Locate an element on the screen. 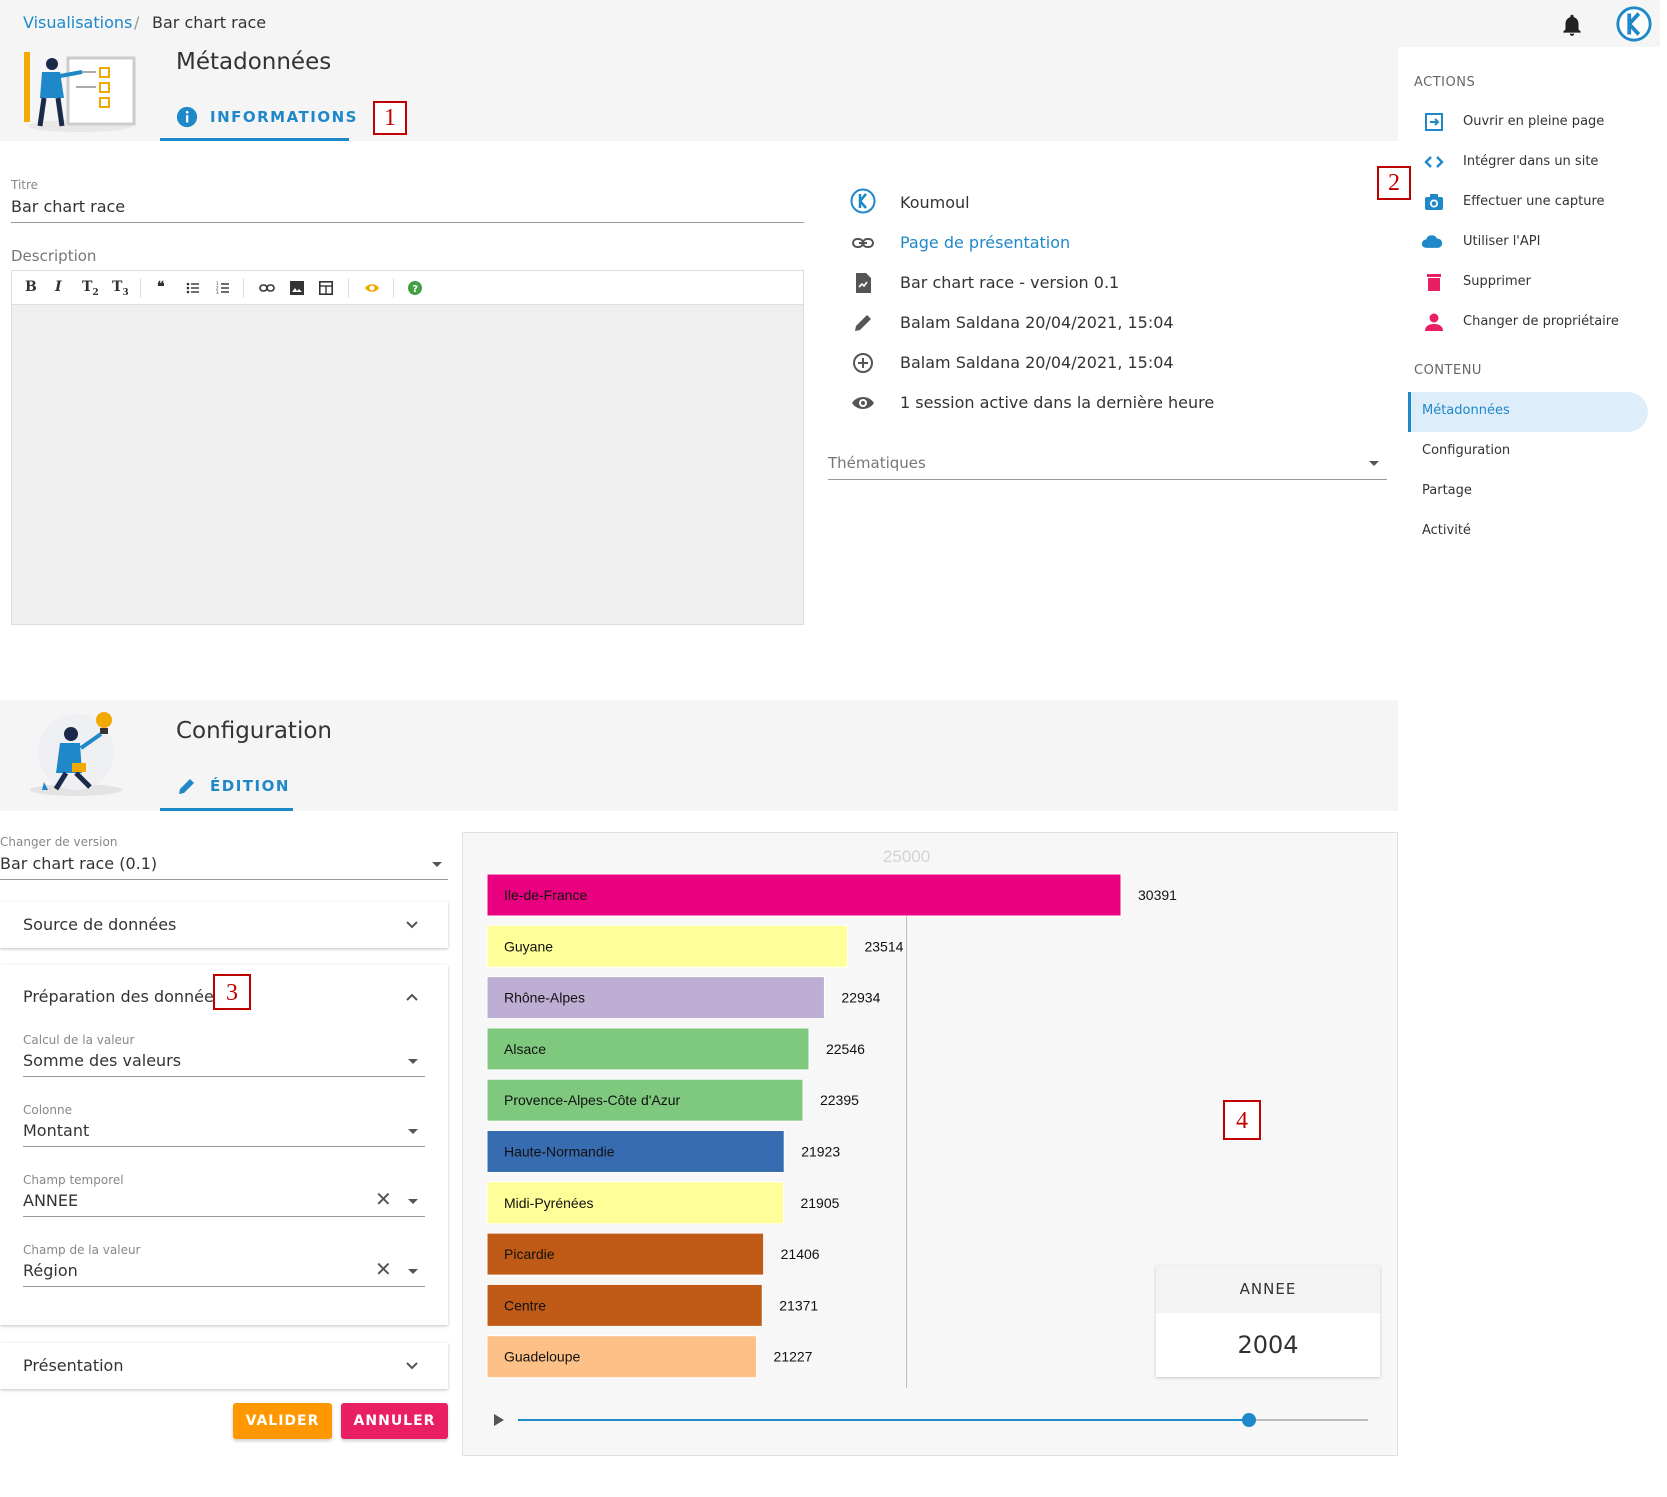 The height and width of the screenshot is (1497, 1667). cancel-button: ANNULER is located at coordinates (394, 1421).